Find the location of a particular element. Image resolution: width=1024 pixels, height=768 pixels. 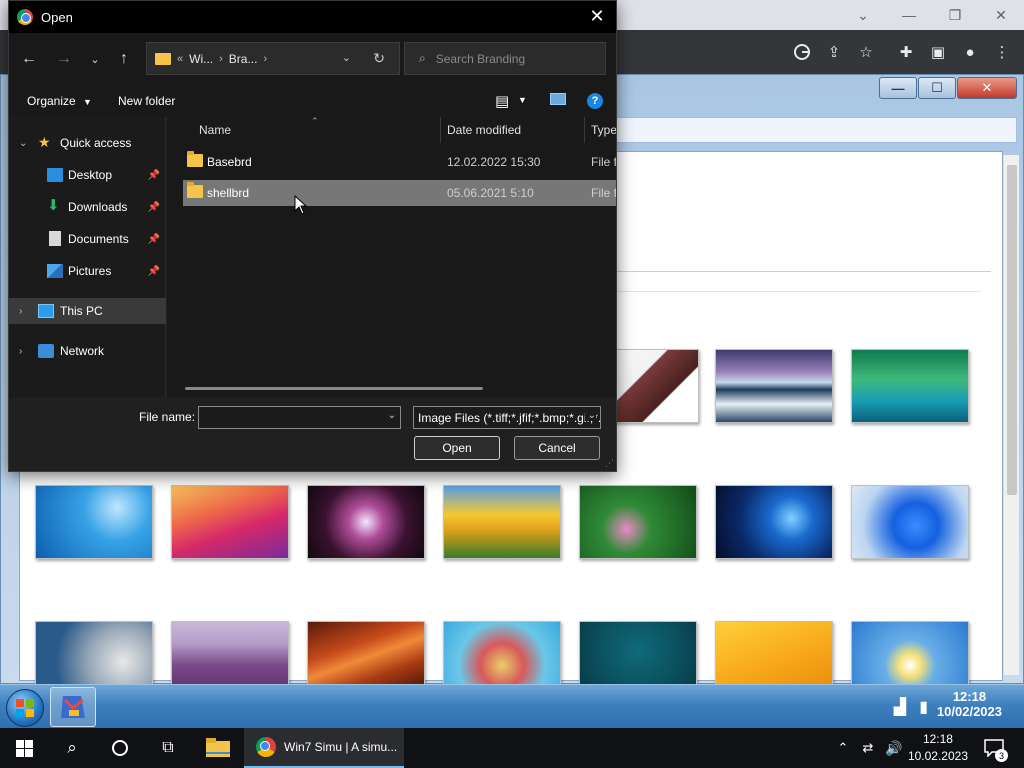

nav-item-label: Network is located at coordinates (82, 351).